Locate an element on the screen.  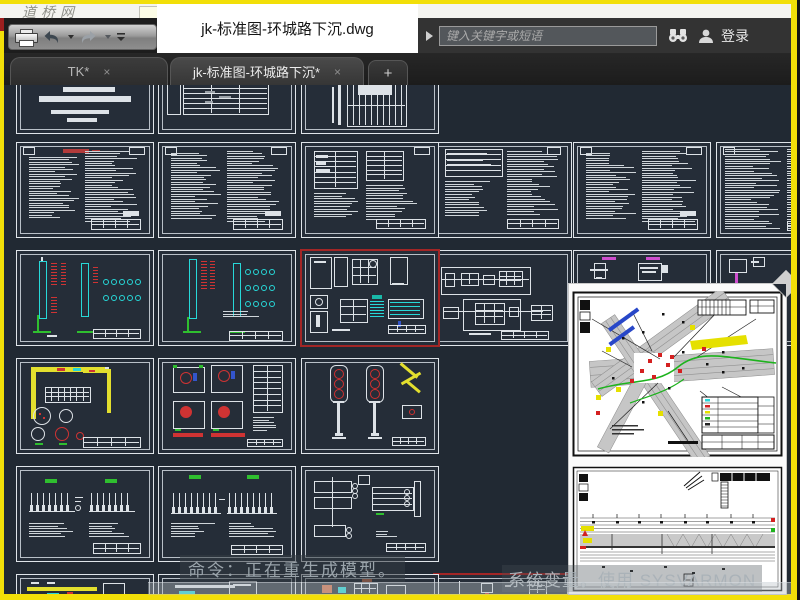
drawing-thumbnail-bars is located at coordinates (85, 109).